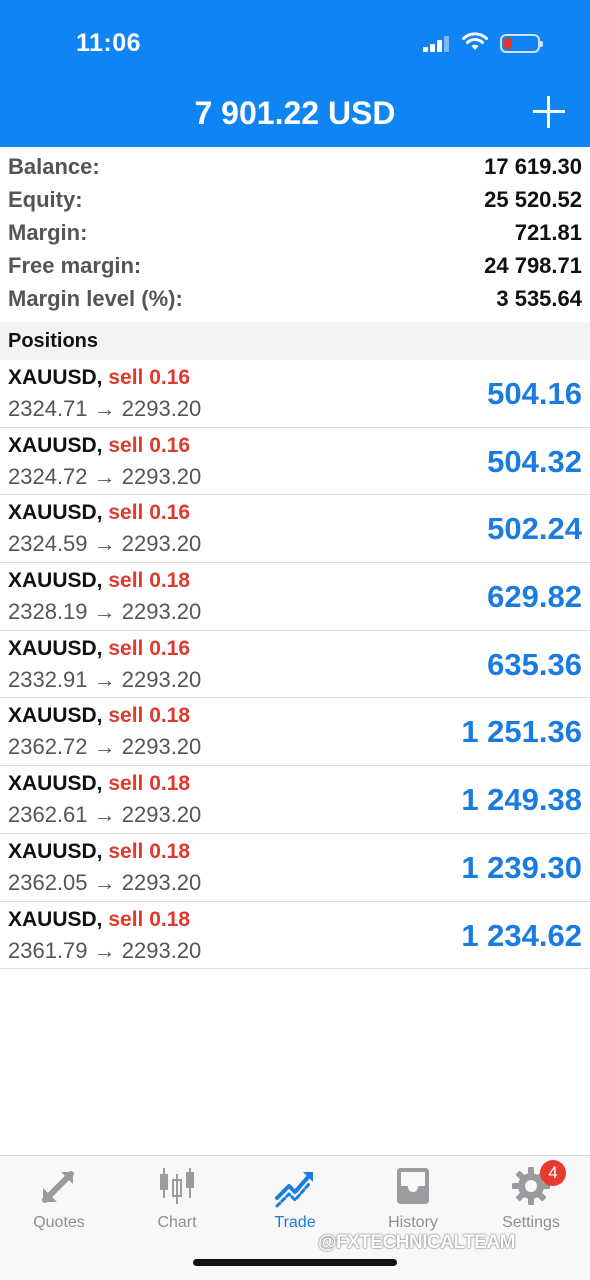  Describe the element at coordinates (177, 1186) in the screenshot. I see `candlestick-chart-icon` at that location.